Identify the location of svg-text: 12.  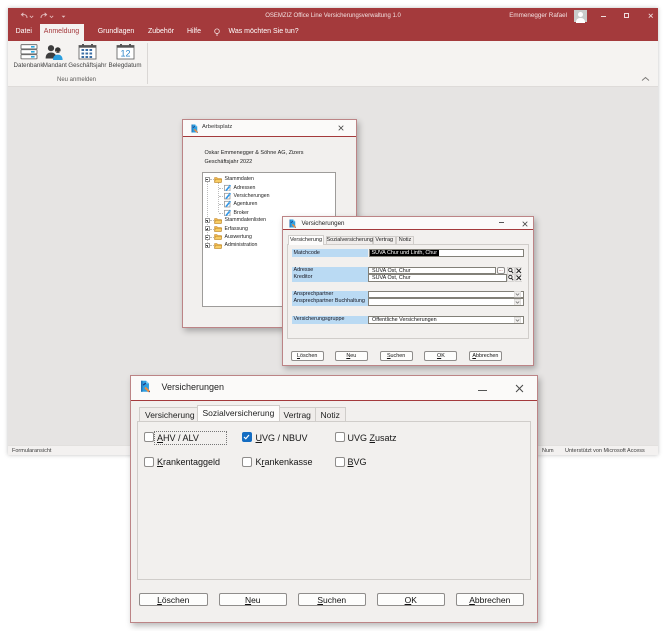
(125, 53).